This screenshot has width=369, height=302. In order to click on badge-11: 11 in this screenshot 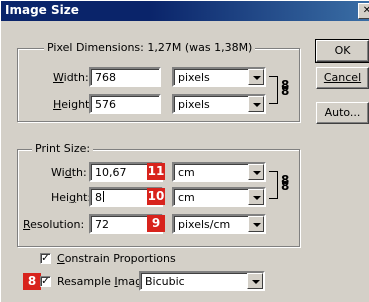, I will do `click(156, 171)`.